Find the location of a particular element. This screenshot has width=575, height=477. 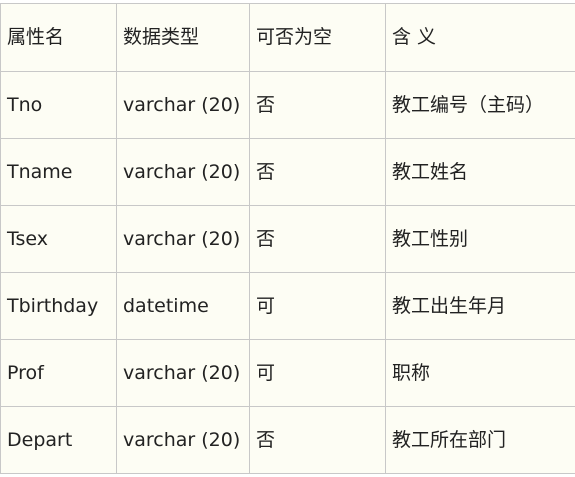

cell-meaning: 职称 is located at coordinates (480, 373).